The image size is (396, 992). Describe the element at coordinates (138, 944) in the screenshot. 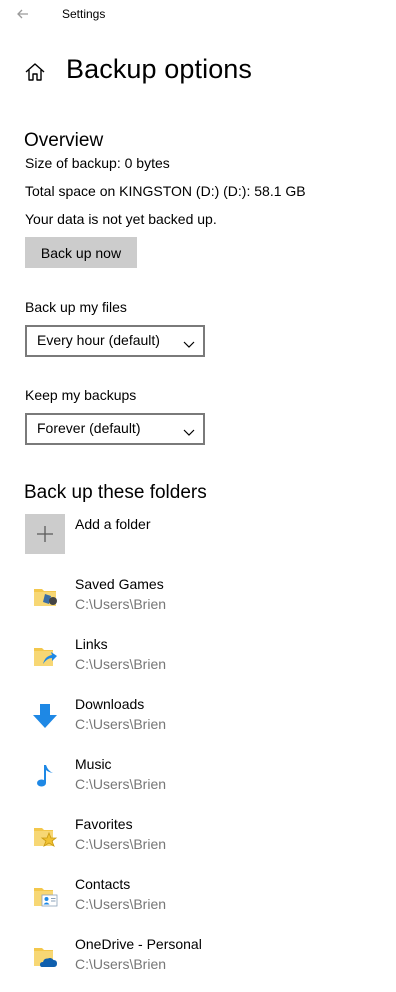

I see `folder-name: OneDrive - Personal` at that location.